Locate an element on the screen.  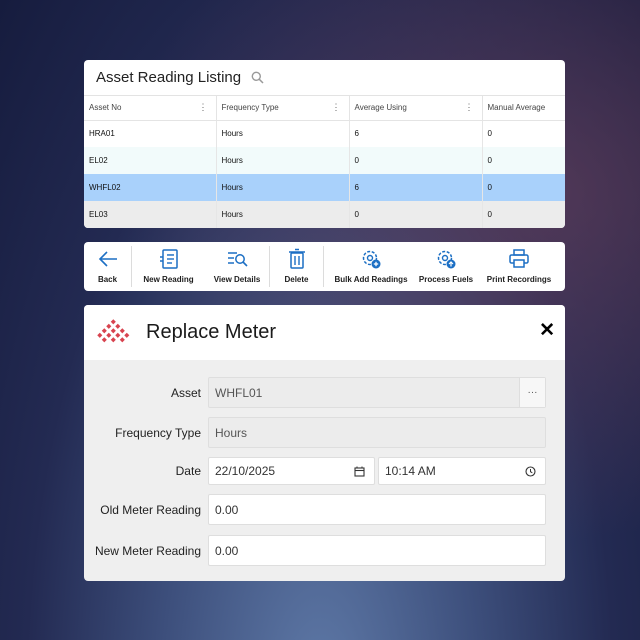
date-row: Date 22/10/2025 10:14 AM is located at coordinates (324, 471).